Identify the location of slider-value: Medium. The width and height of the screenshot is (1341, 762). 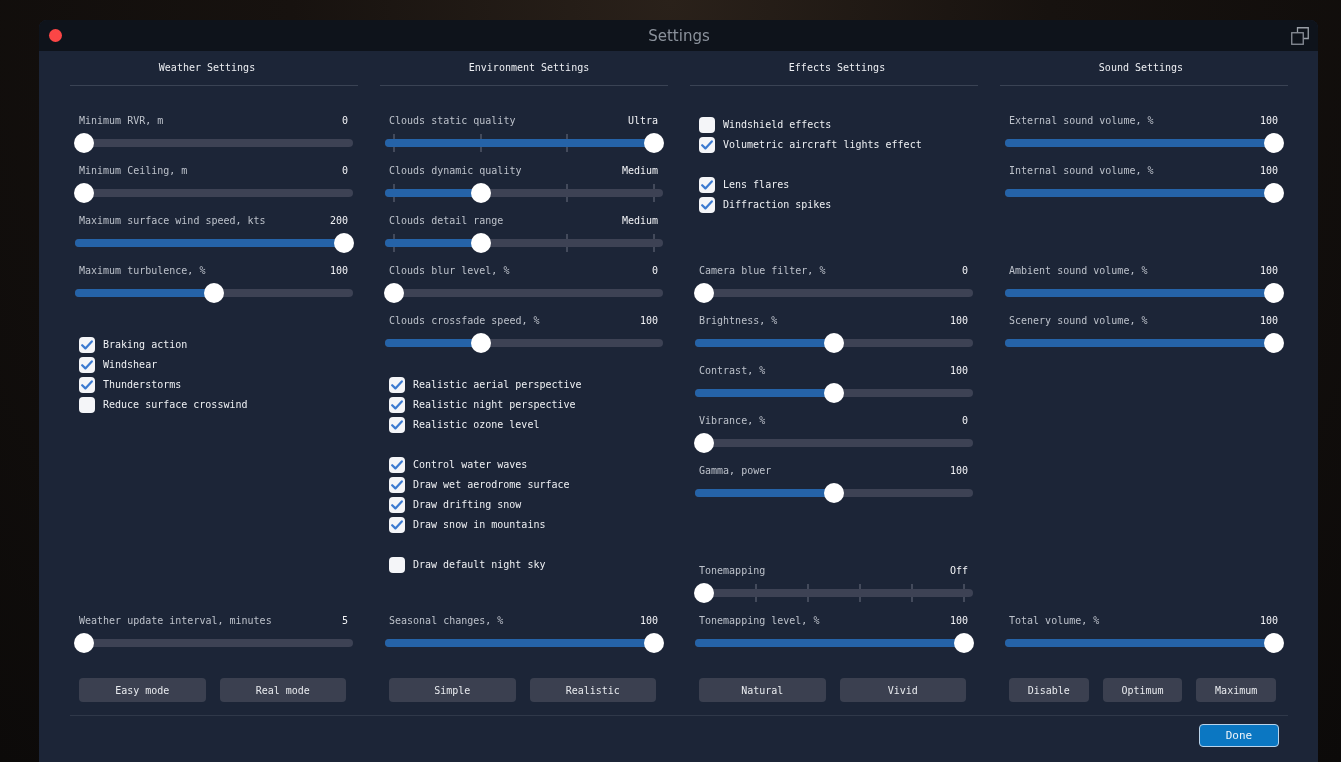
(639, 221).